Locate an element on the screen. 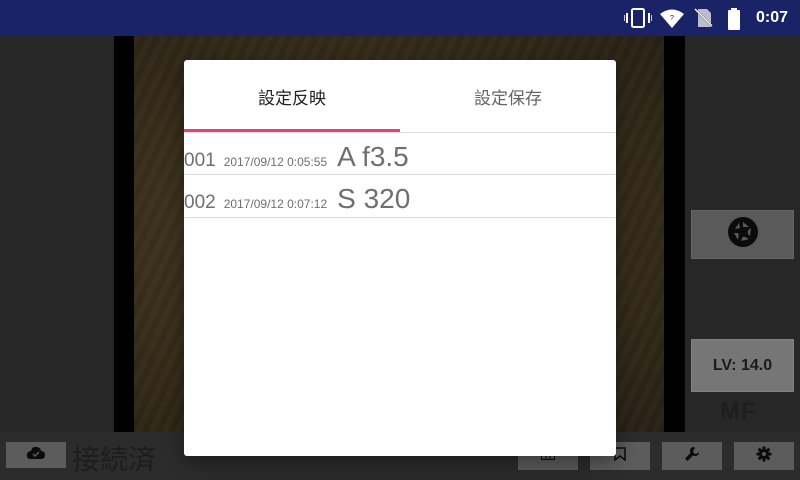 Image resolution: width=800 pixels, height=480 pixels. wifi-icon: ? is located at coordinates (672, 20).